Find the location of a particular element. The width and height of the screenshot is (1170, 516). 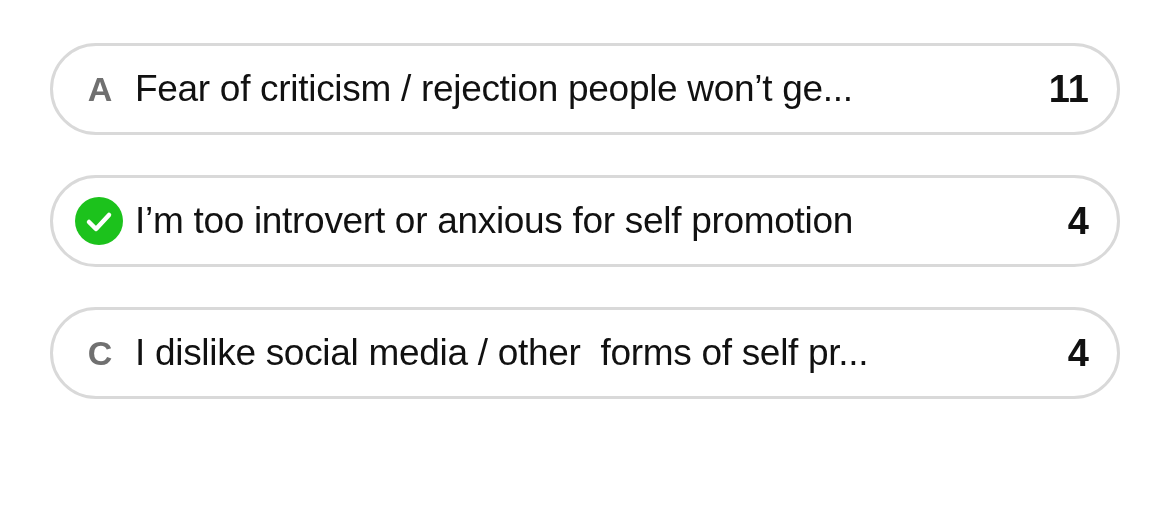

option-letter: A is located at coordinates (100, 89).